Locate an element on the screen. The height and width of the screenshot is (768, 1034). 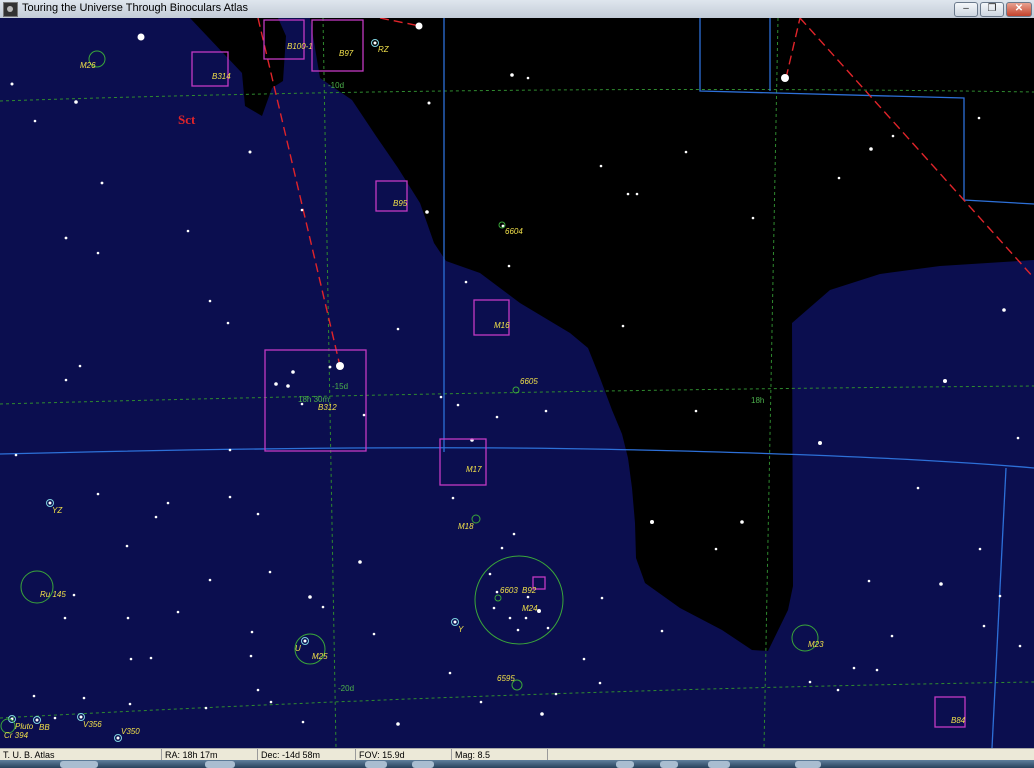
object-label: Cr 394 is located at coordinates (16, 735).